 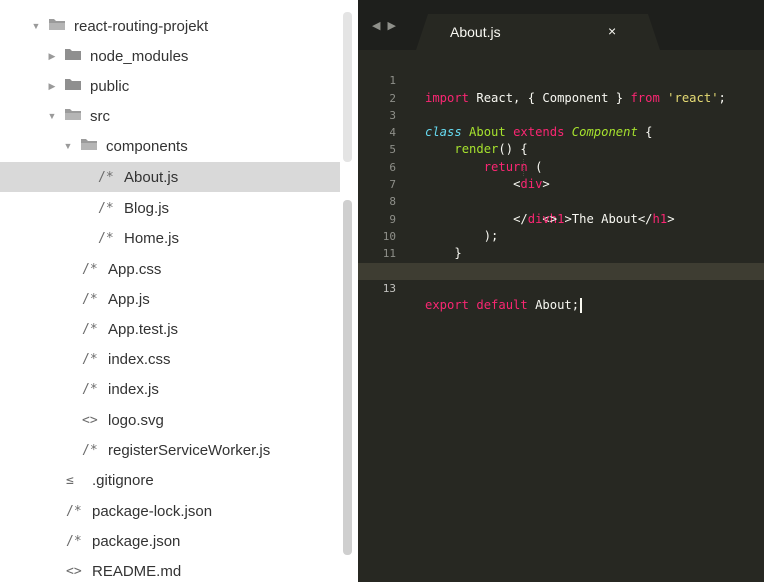 I want to click on tree-file-app-js: /* App.js, so click(x=179, y=299).